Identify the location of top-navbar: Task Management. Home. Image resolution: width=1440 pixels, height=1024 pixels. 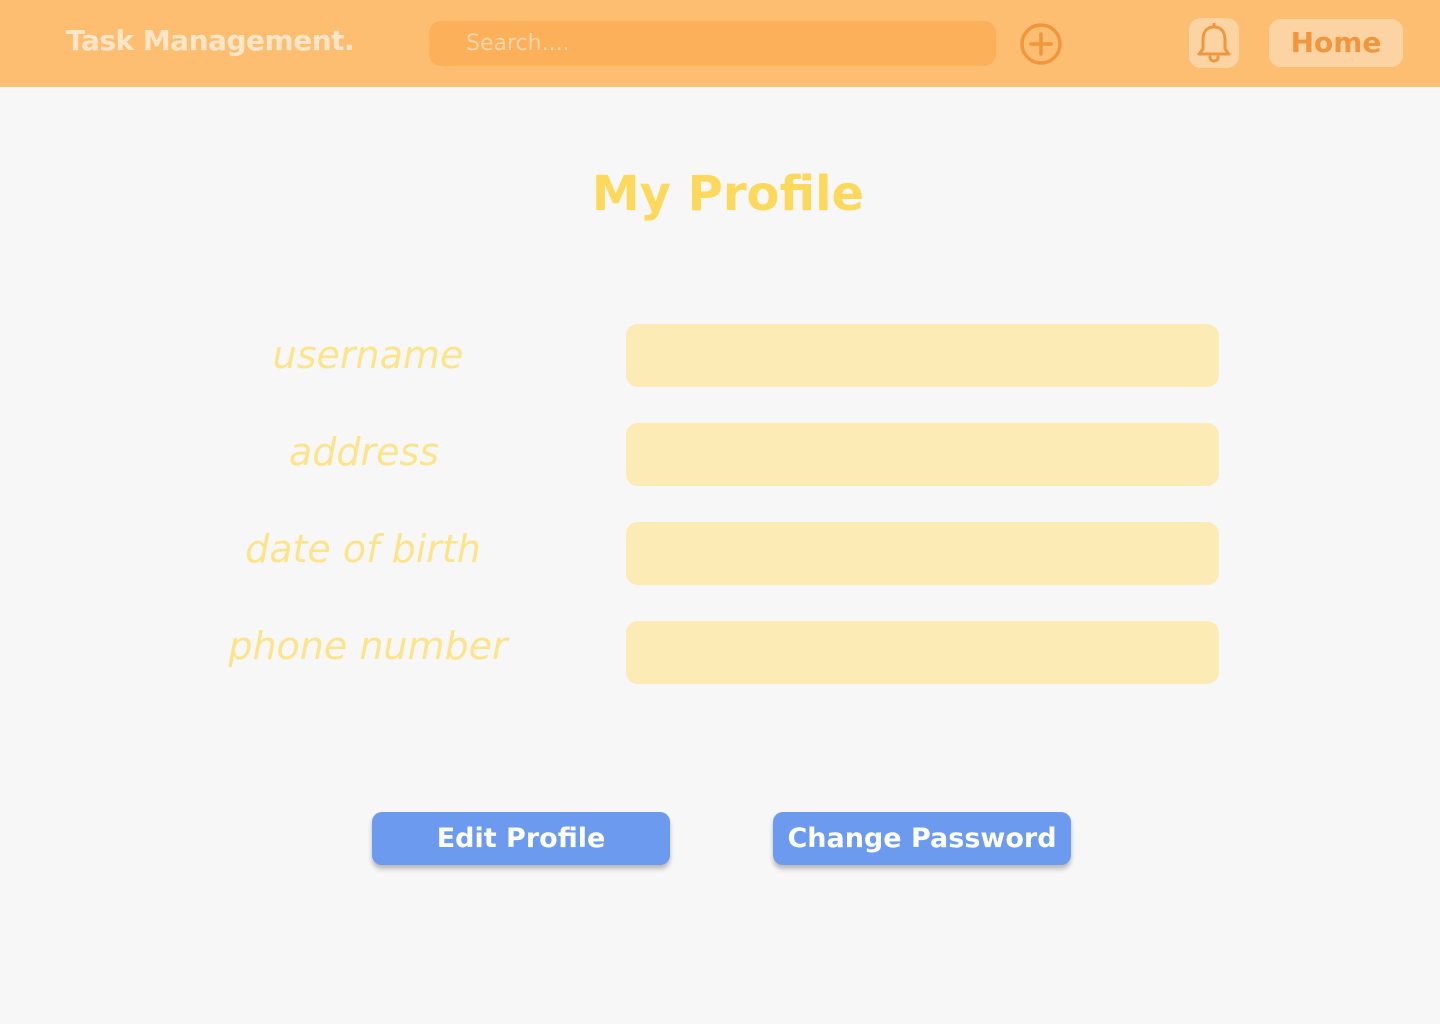
(720, 43).